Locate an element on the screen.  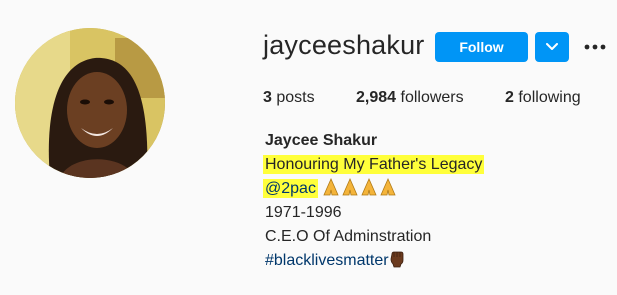
posts-stat: 3 posts is located at coordinates (289, 98).